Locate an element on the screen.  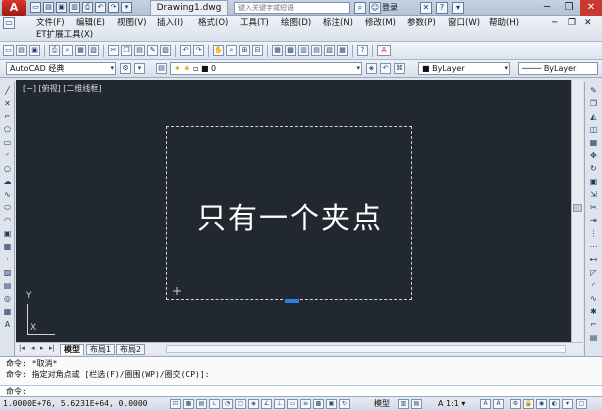
mtext-icon: A is located at coordinates (7, 325).